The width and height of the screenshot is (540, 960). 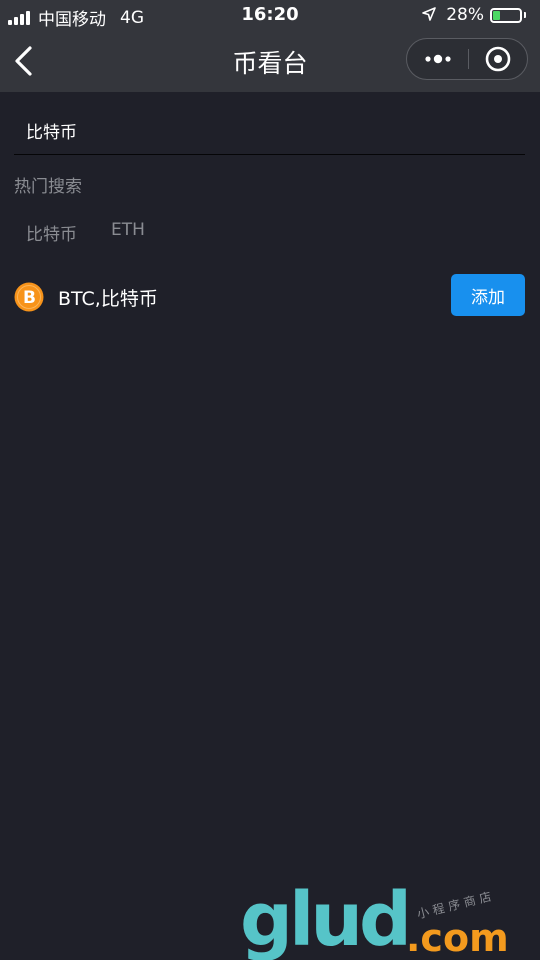 I want to click on hot-search-title: 热门搜索, so click(x=48, y=187).